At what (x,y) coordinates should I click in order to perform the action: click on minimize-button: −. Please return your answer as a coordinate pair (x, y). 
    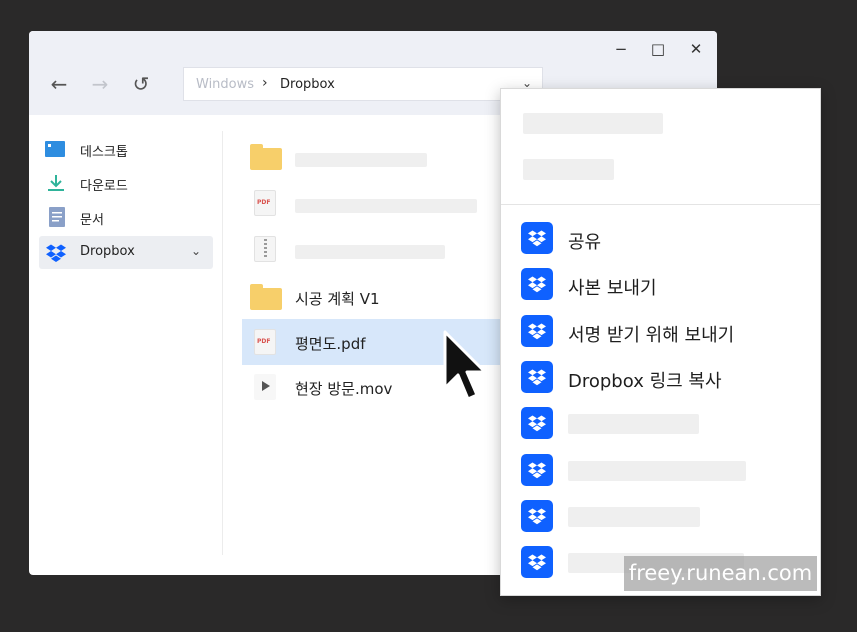
    Looking at the image, I should click on (621, 49).